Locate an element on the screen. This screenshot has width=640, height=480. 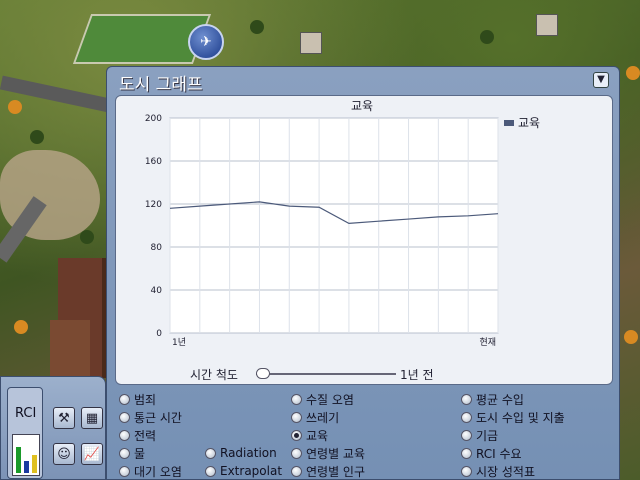
graph-option: 전력 is located at coordinates (137, 435).